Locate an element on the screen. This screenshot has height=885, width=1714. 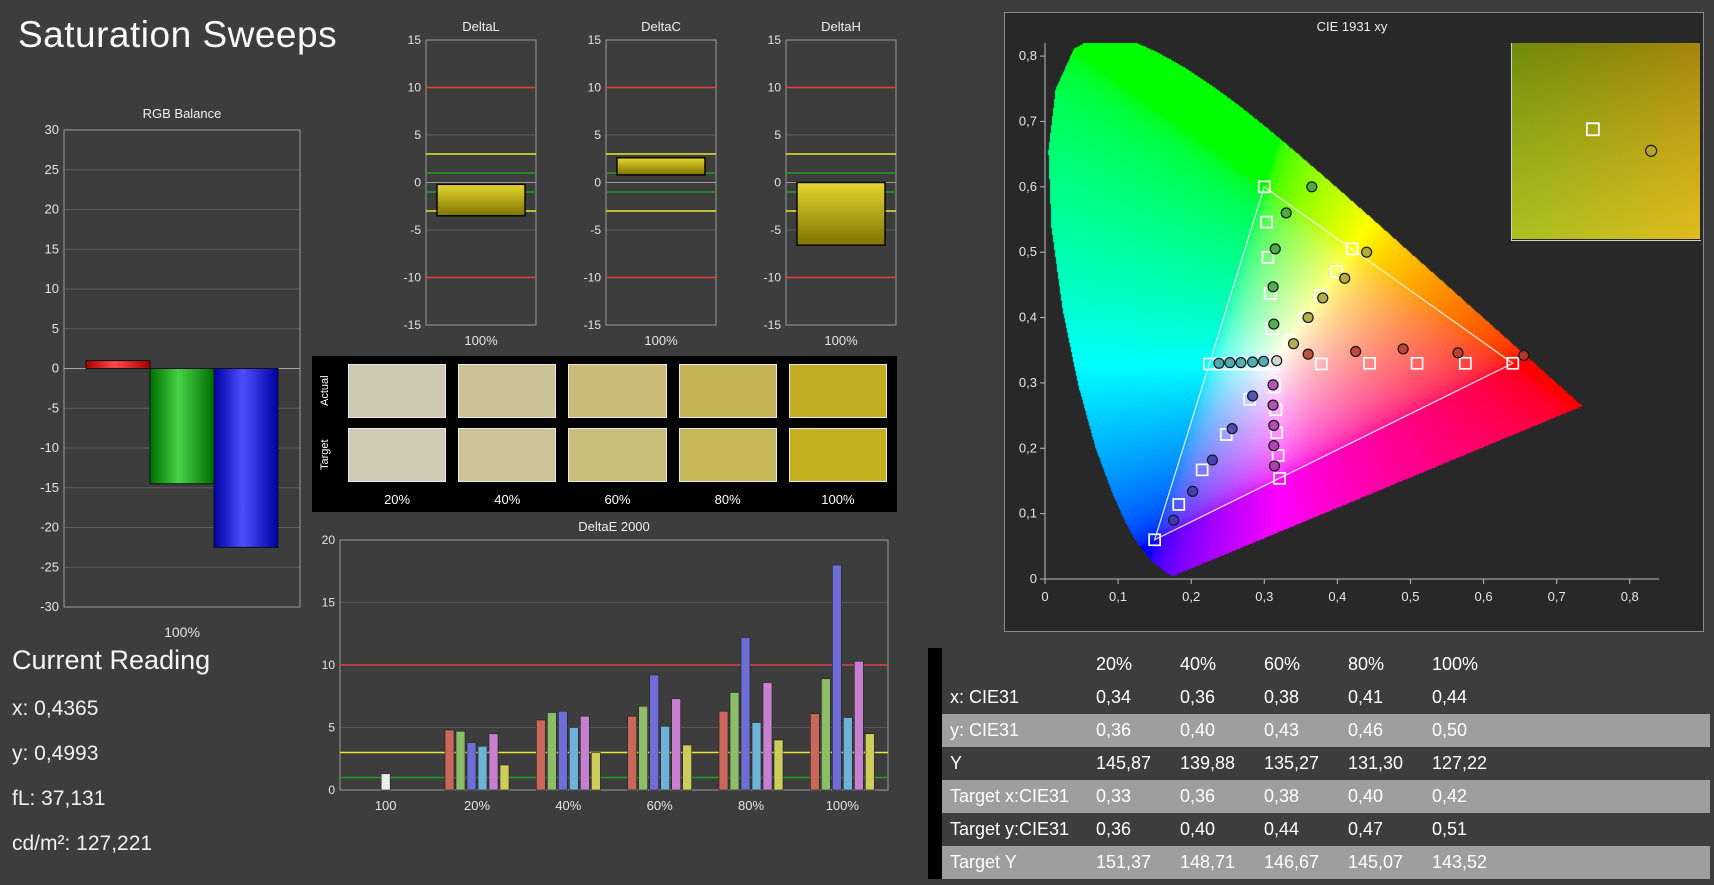
table-row-label: Target x:CIE31 is located at coordinates (1010, 796).